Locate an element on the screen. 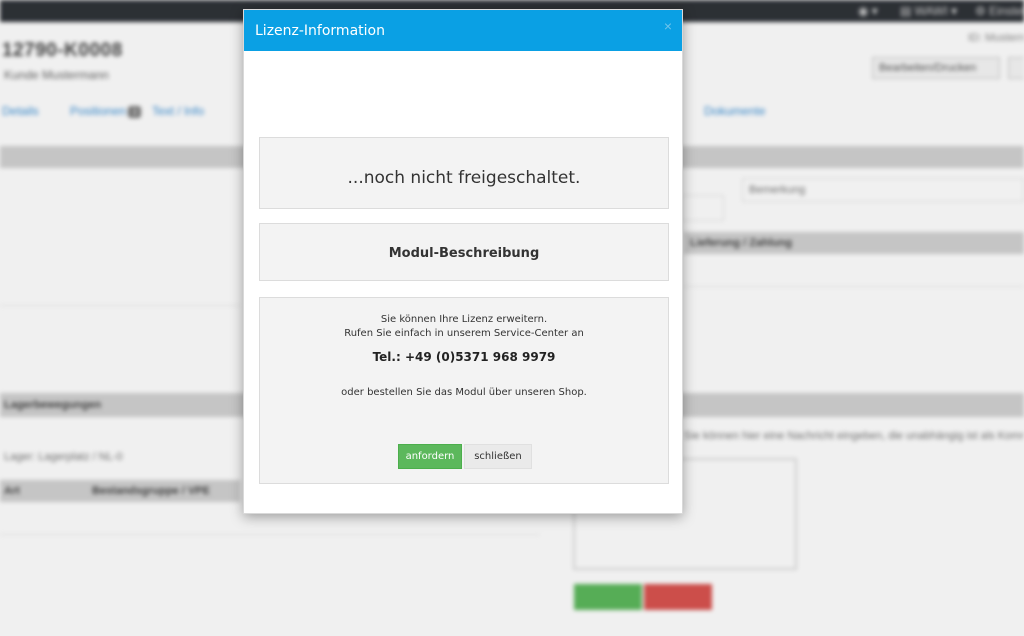 This screenshot has width=1024, height=636. close-icon: × is located at coordinates (668, 26).